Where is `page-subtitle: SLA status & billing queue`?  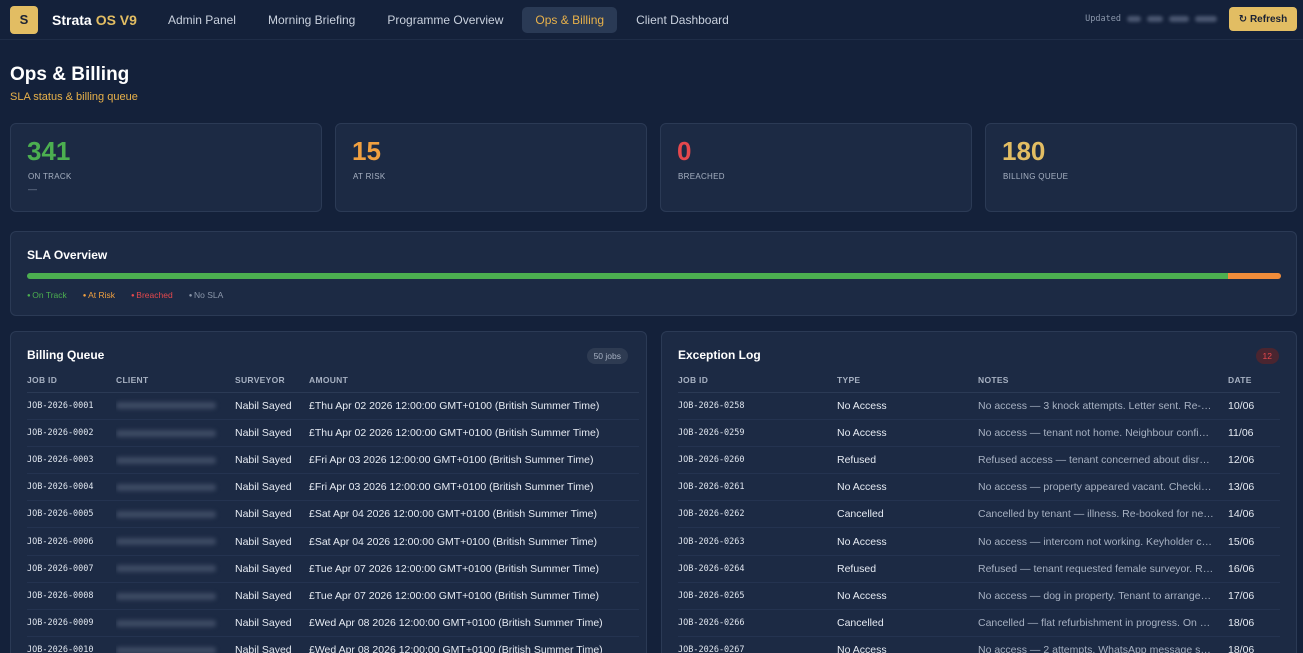
page-subtitle: SLA status & billing queue is located at coordinates (74, 97).